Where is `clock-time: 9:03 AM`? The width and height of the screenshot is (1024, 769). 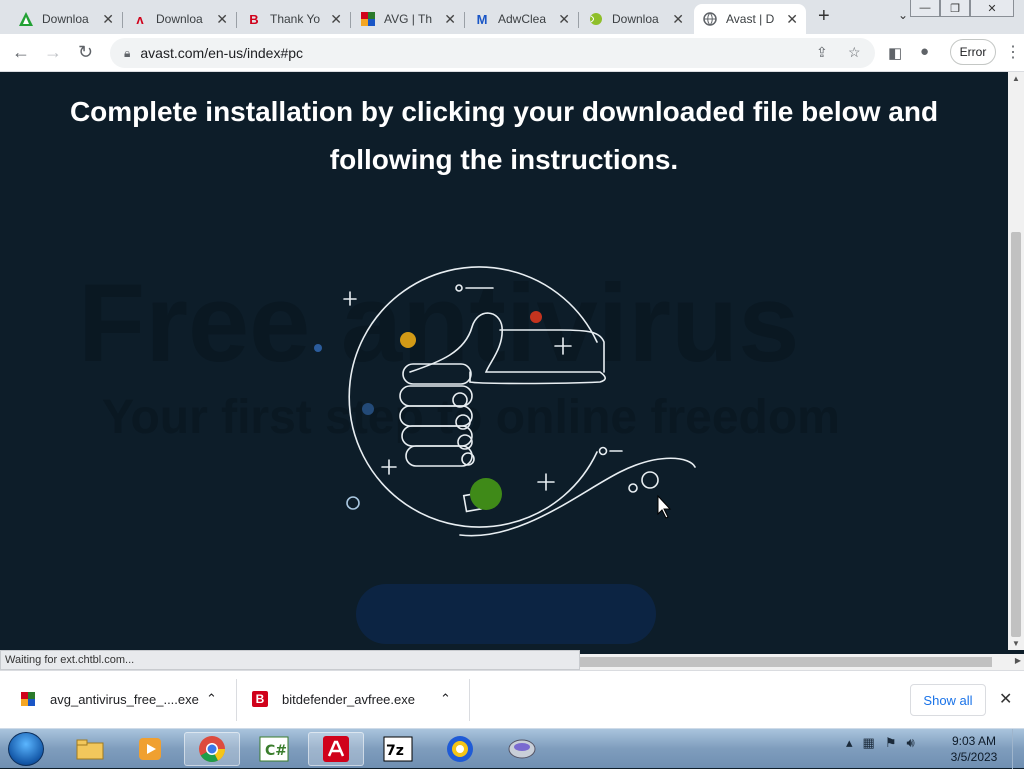
clock-time: 9:03 AM is located at coordinates (974, 741).